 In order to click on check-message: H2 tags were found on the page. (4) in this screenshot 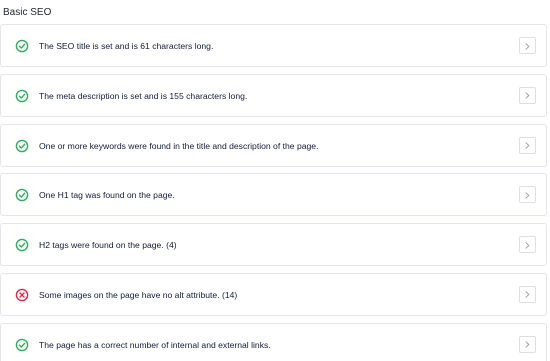, I will do `click(108, 245)`.